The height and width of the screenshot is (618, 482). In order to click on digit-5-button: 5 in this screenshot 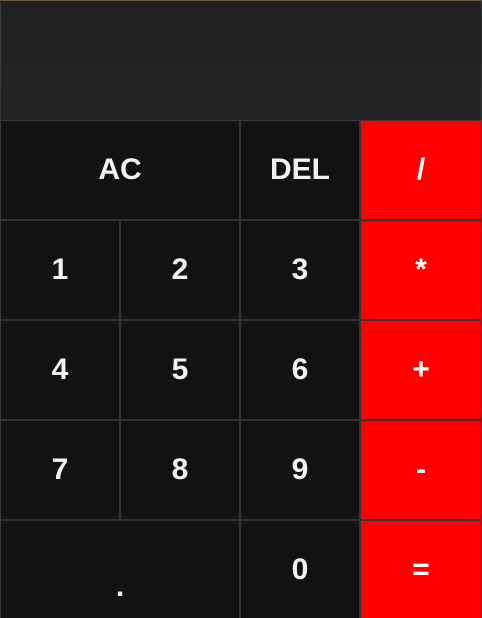, I will do `click(181, 371)`.